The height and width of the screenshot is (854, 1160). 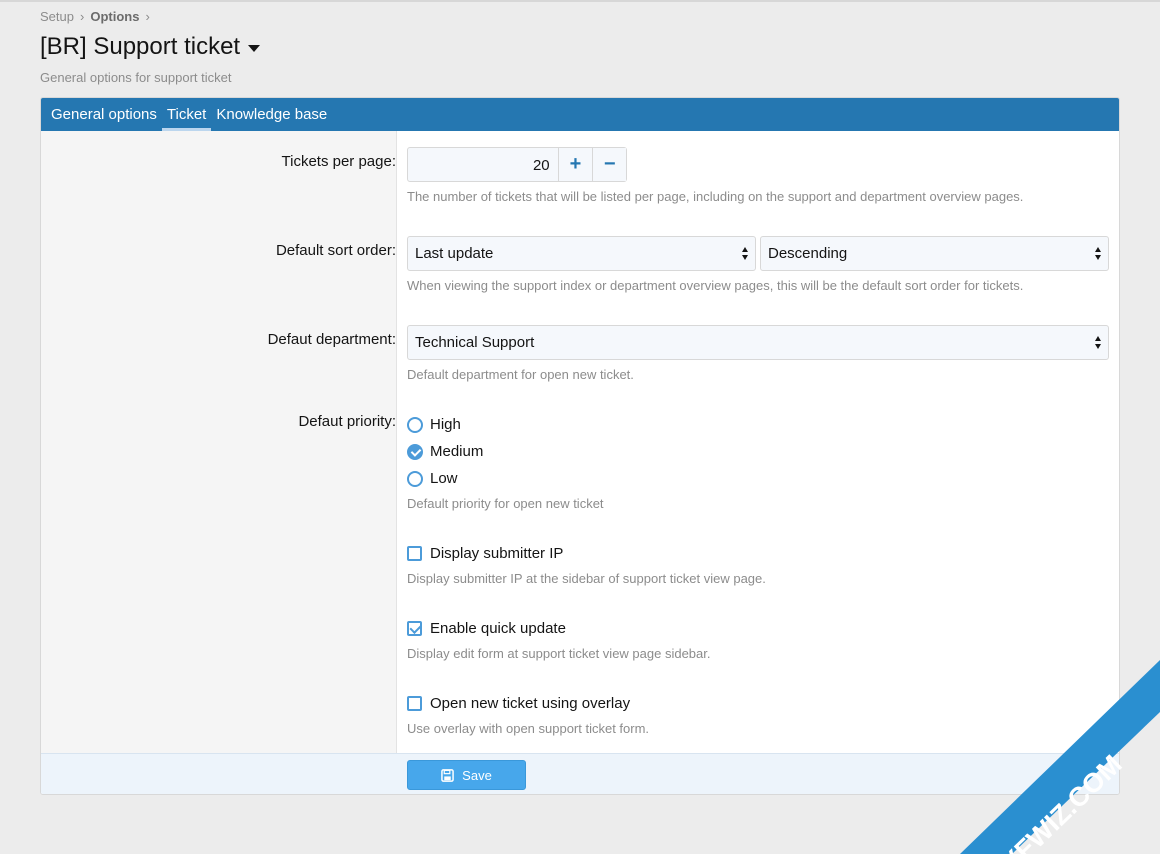 What do you see at coordinates (530, 703) in the screenshot?
I see `overlay-label: Open new ticket using overlay` at bounding box center [530, 703].